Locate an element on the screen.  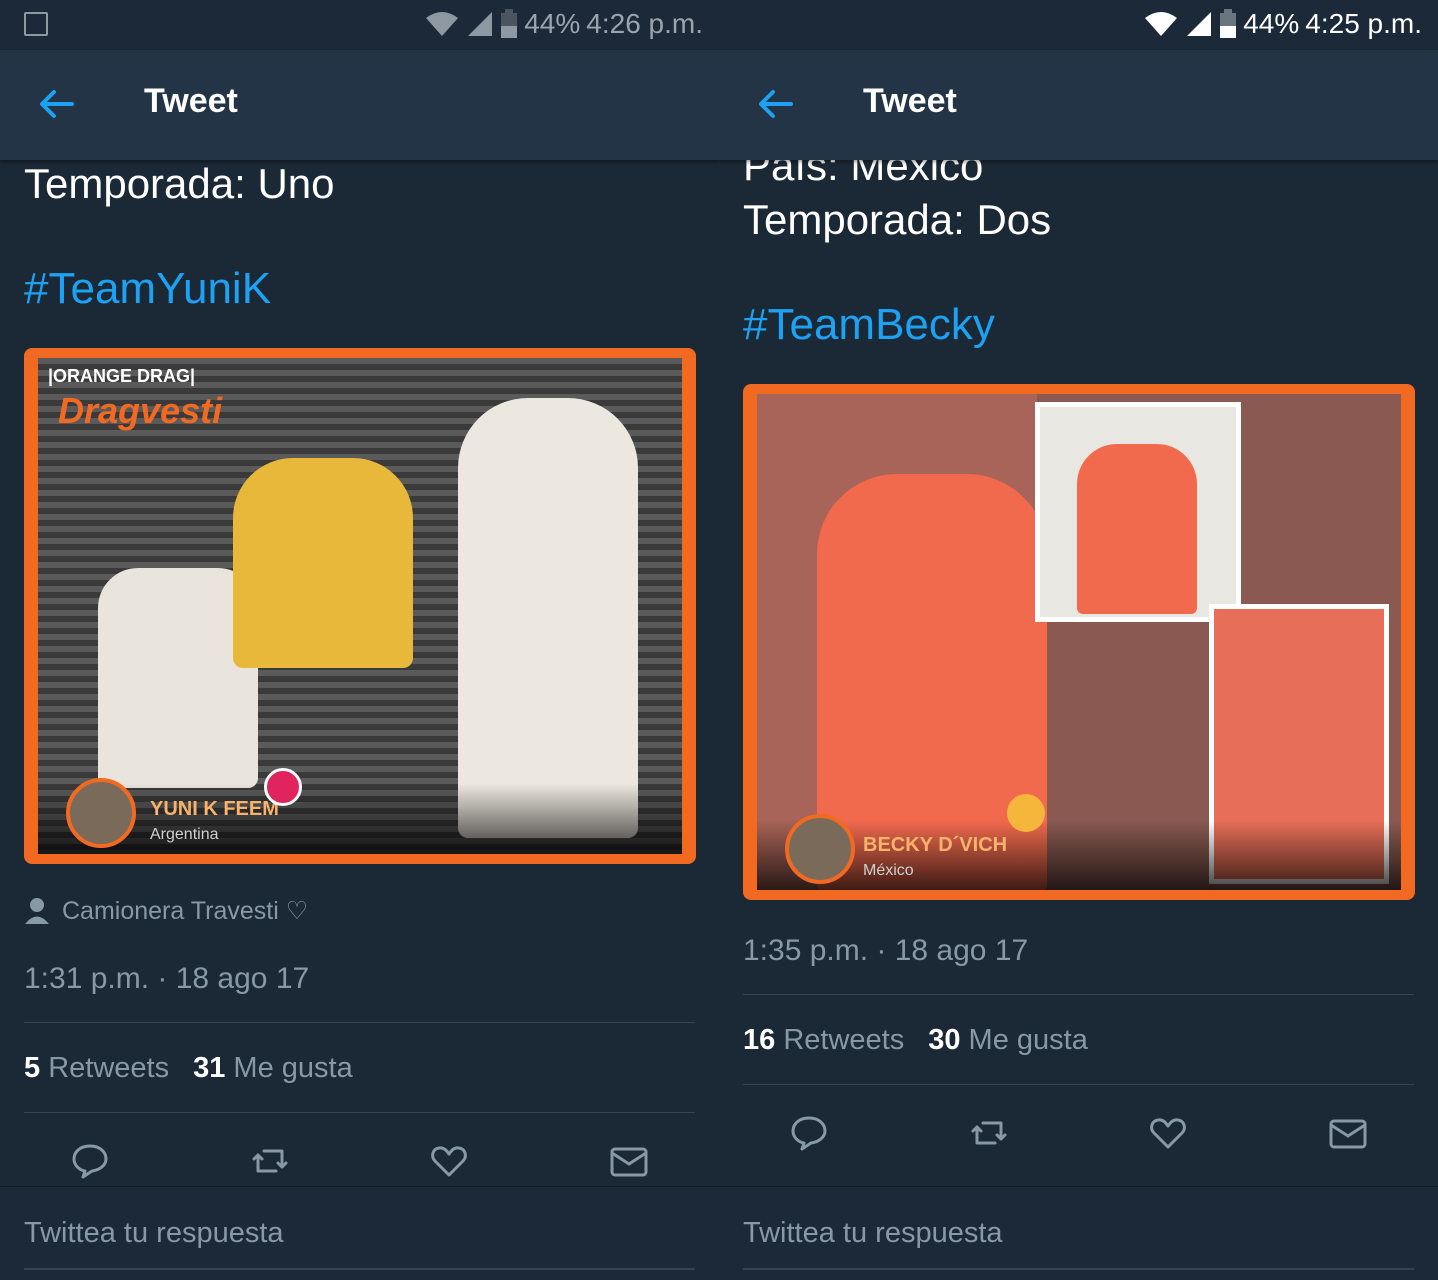
contestant-name: YUNI K FEEM is located at coordinates (214, 809).